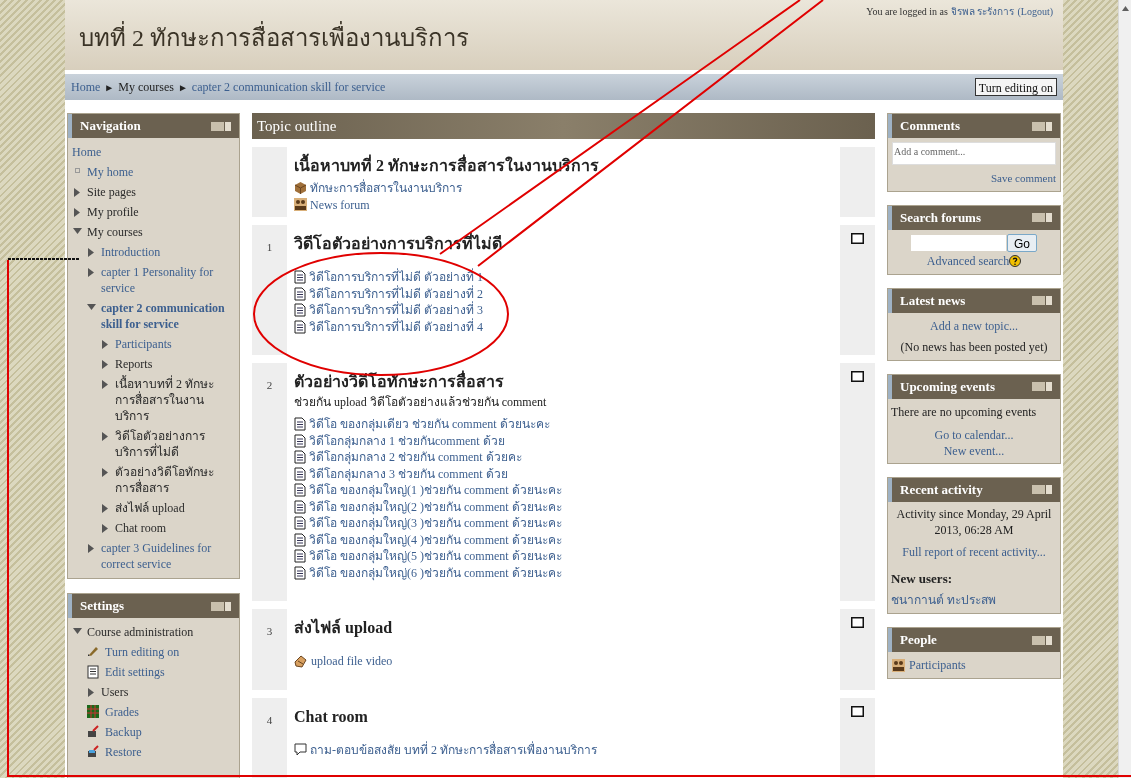 The height and width of the screenshot is (778, 1131). I want to click on search-field, so click(958, 242).